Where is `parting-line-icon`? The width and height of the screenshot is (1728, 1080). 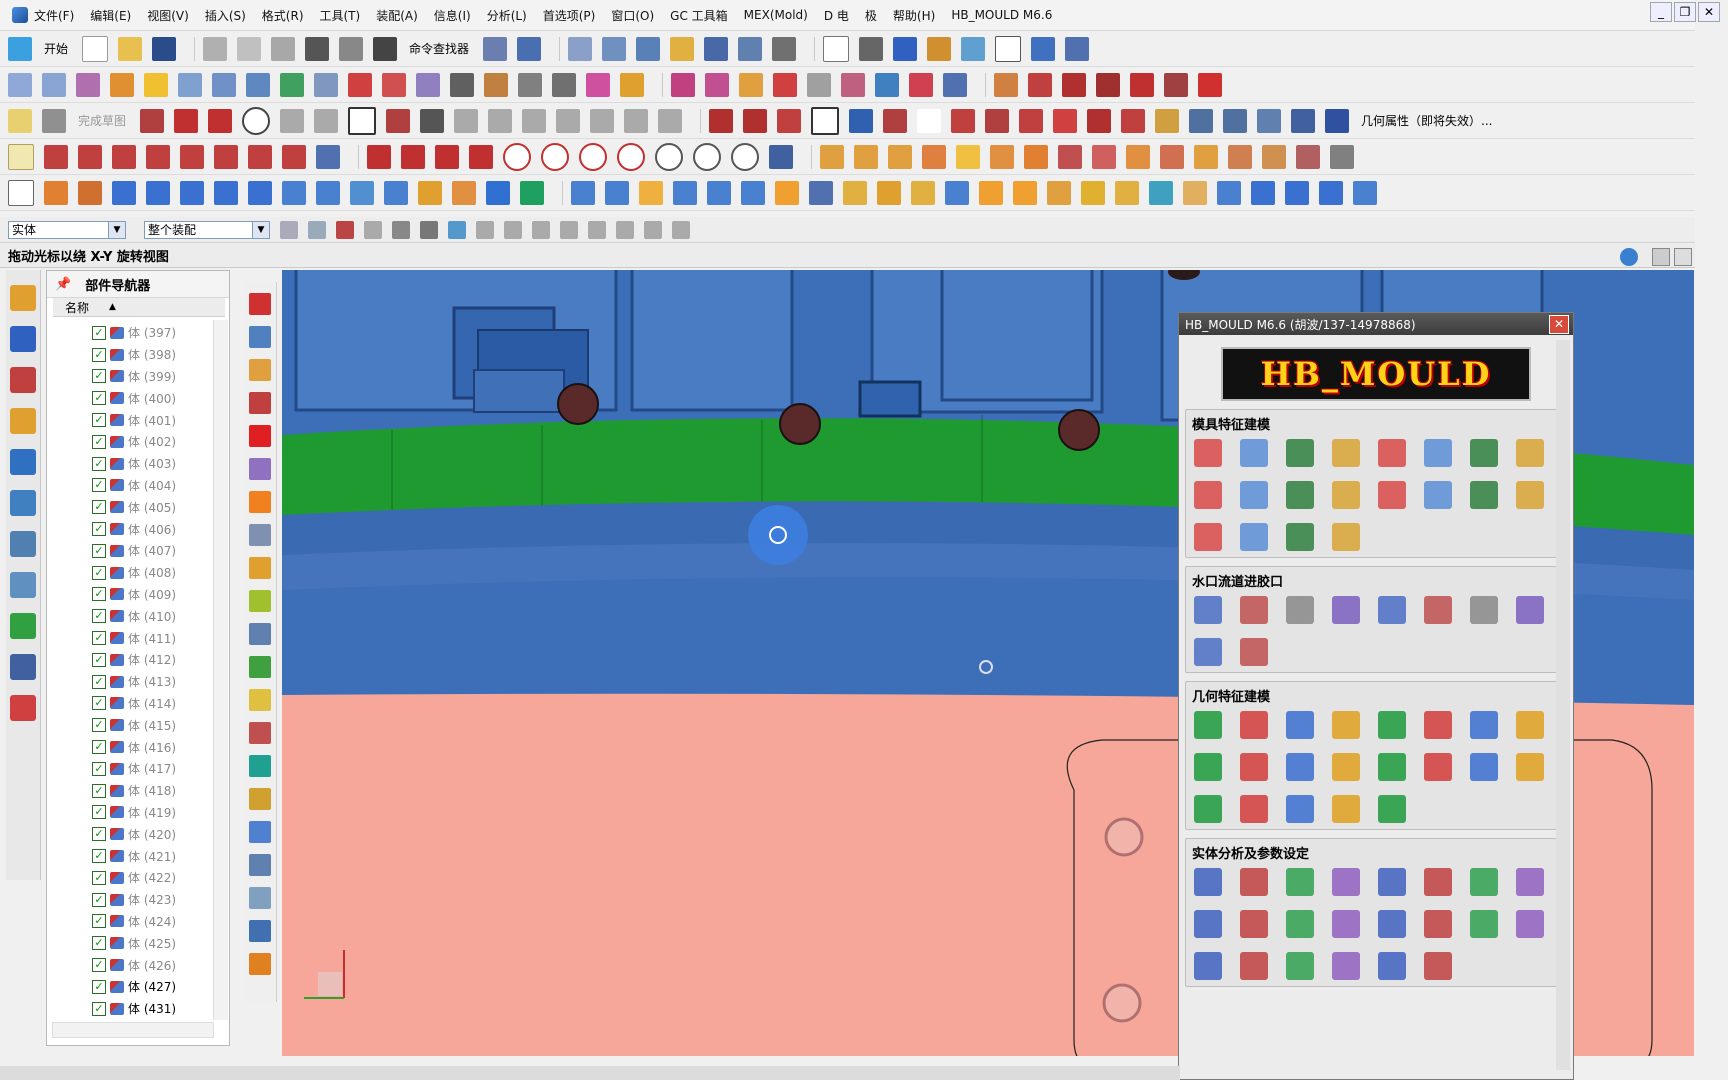
parting-line-icon is located at coordinates (1059, 192).